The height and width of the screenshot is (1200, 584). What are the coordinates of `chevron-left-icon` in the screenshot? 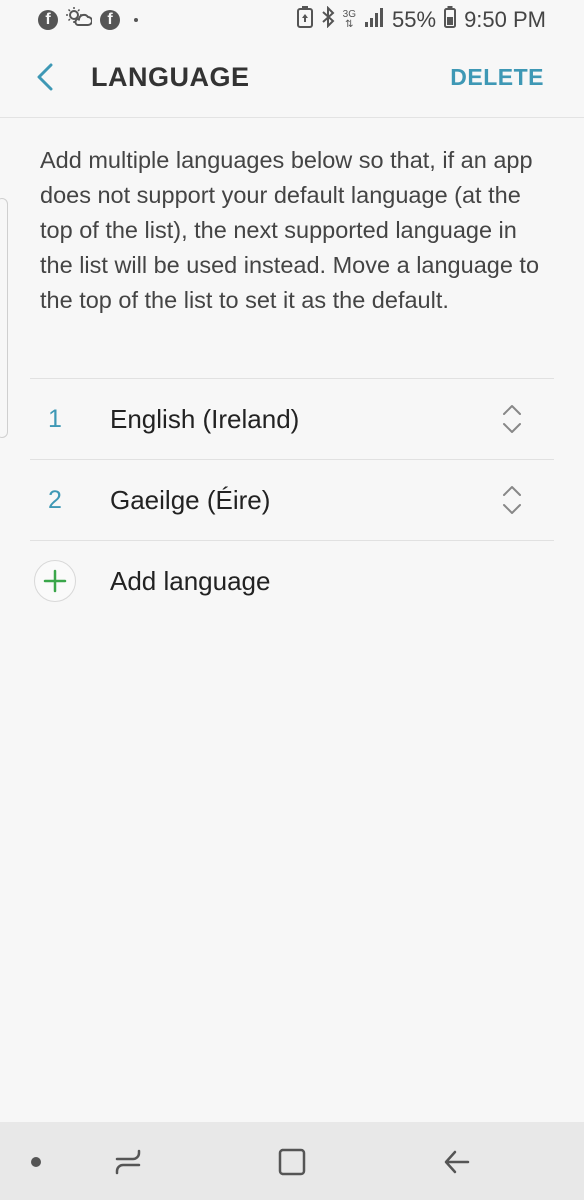 It's located at (45, 79).